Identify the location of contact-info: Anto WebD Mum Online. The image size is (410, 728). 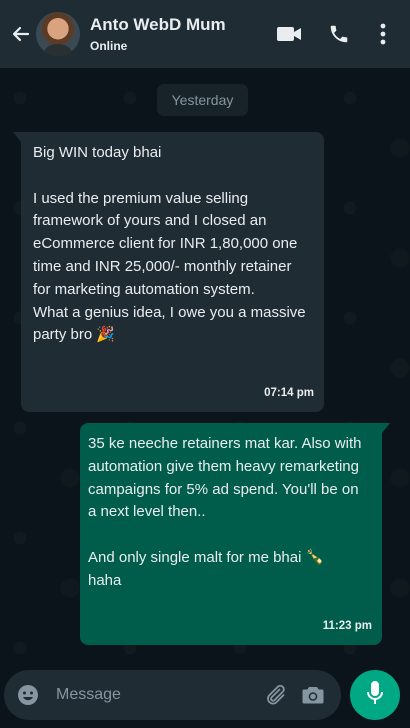
(172, 34).